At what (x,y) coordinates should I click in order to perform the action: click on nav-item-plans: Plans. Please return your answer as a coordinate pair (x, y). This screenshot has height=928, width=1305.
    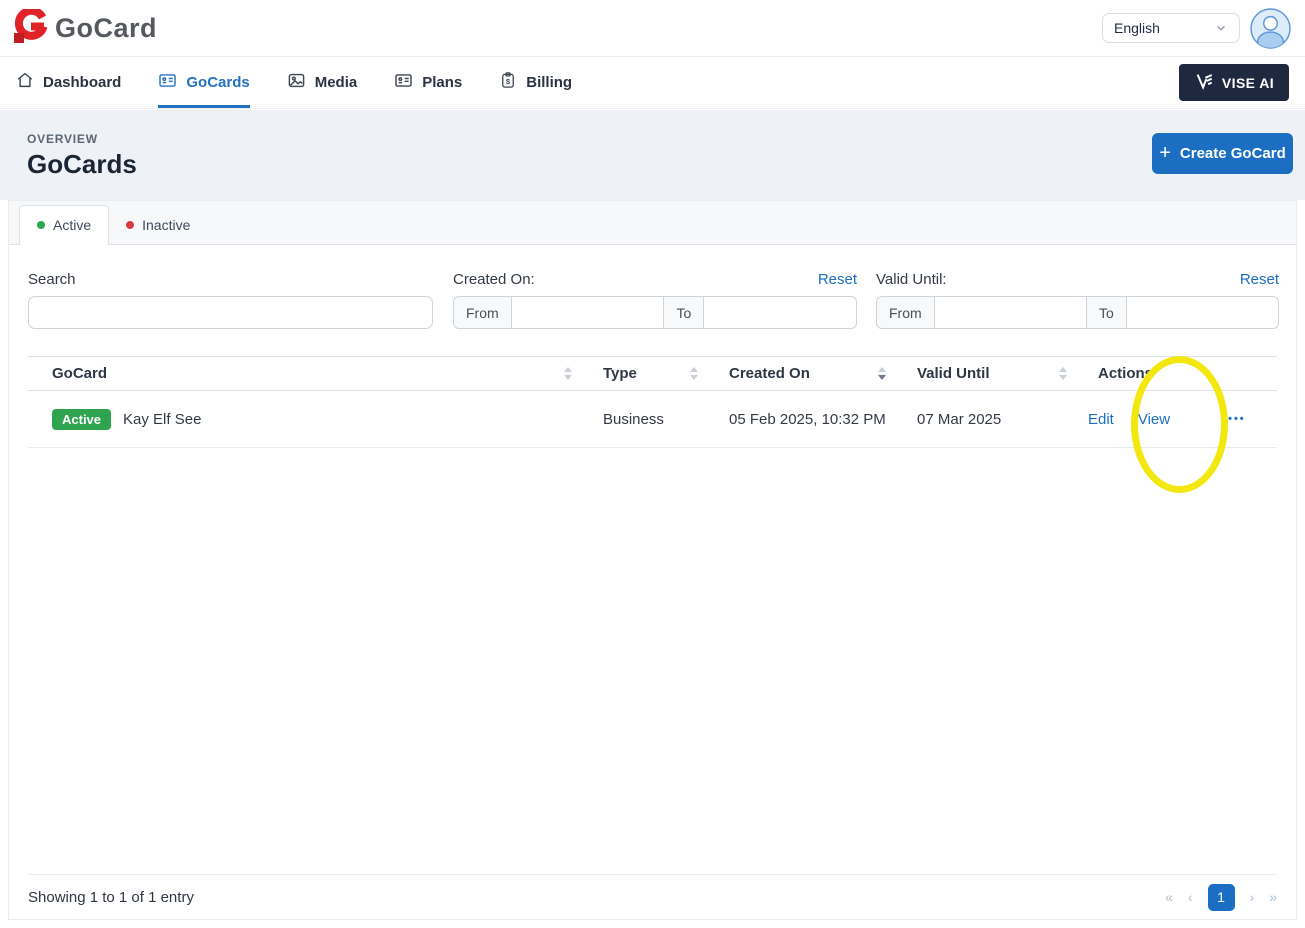
    Looking at the image, I should click on (428, 82).